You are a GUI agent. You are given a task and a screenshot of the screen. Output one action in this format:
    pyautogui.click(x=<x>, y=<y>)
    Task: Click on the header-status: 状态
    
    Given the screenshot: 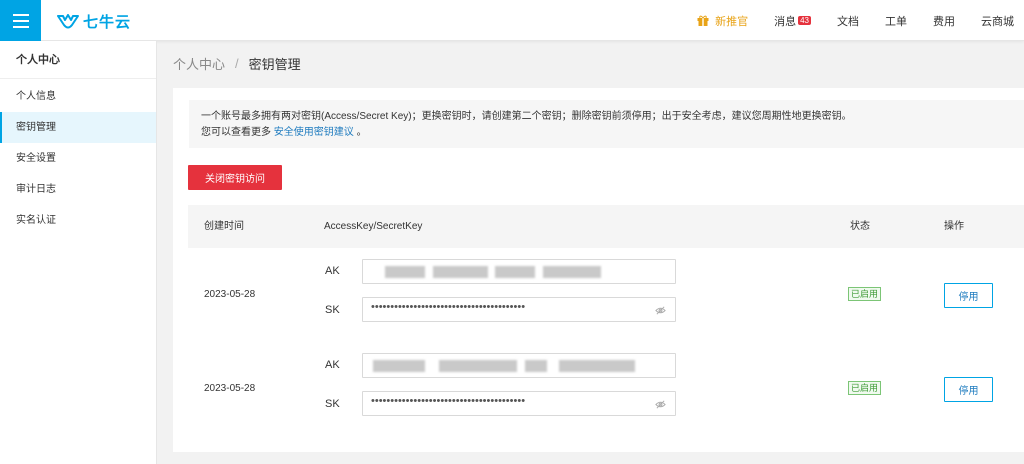 What is the action you would take?
    pyautogui.click(x=860, y=226)
    